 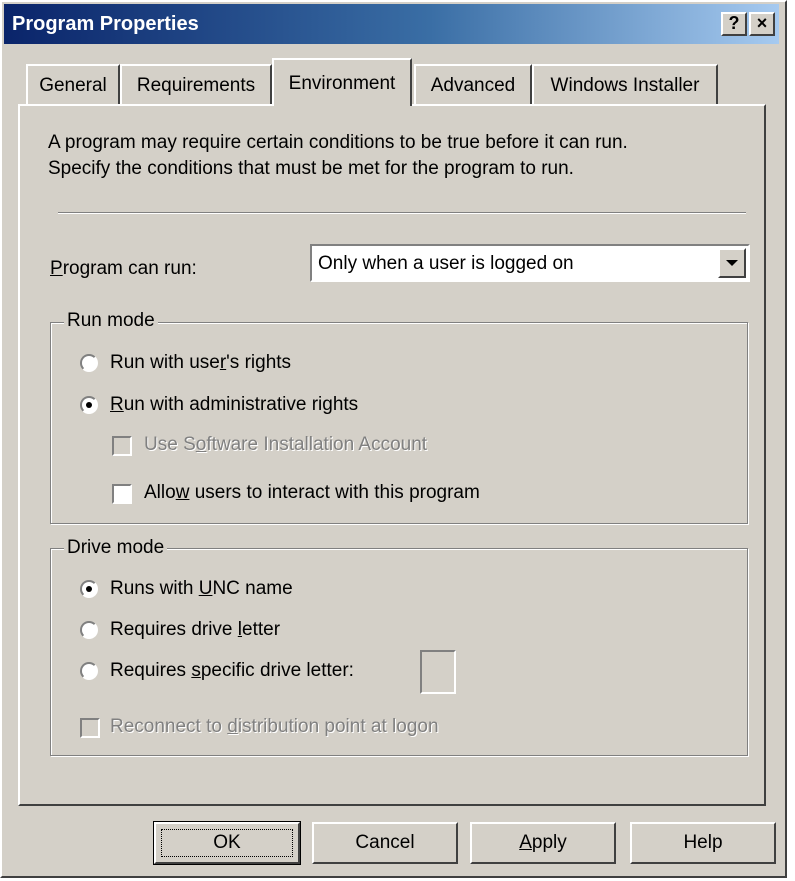 I want to click on run-admin-rights-label: Run with administrative rights, so click(x=234, y=405).